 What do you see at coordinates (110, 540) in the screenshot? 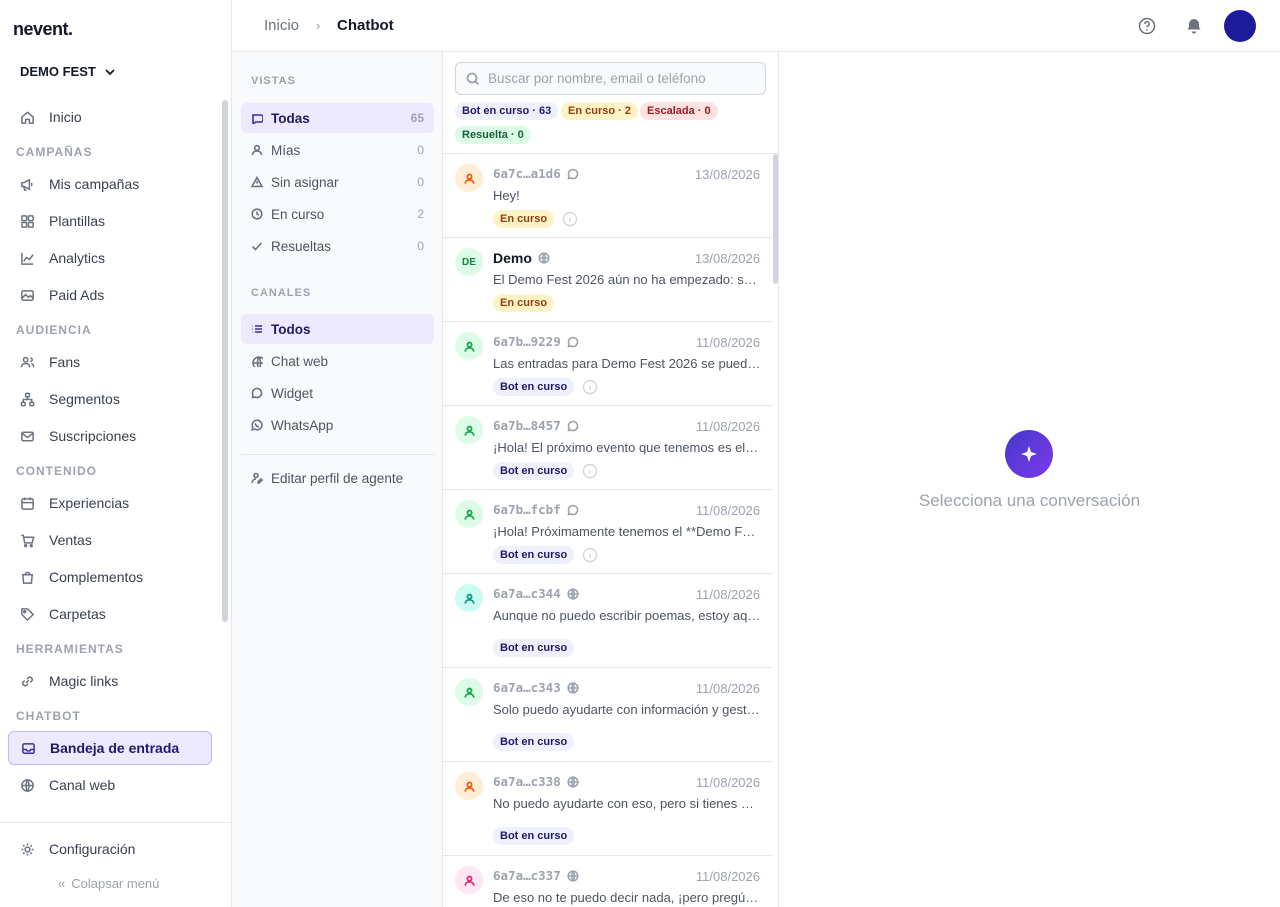
I see `sidebar-item-ventas: Ventas` at bounding box center [110, 540].